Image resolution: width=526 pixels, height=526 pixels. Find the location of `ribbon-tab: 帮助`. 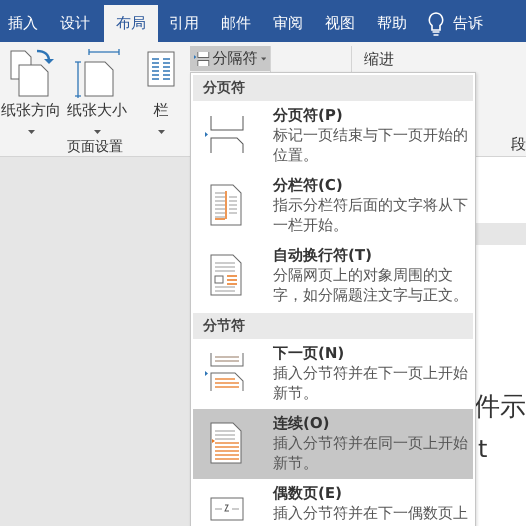

ribbon-tab: 帮助 is located at coordinates (393, 23).